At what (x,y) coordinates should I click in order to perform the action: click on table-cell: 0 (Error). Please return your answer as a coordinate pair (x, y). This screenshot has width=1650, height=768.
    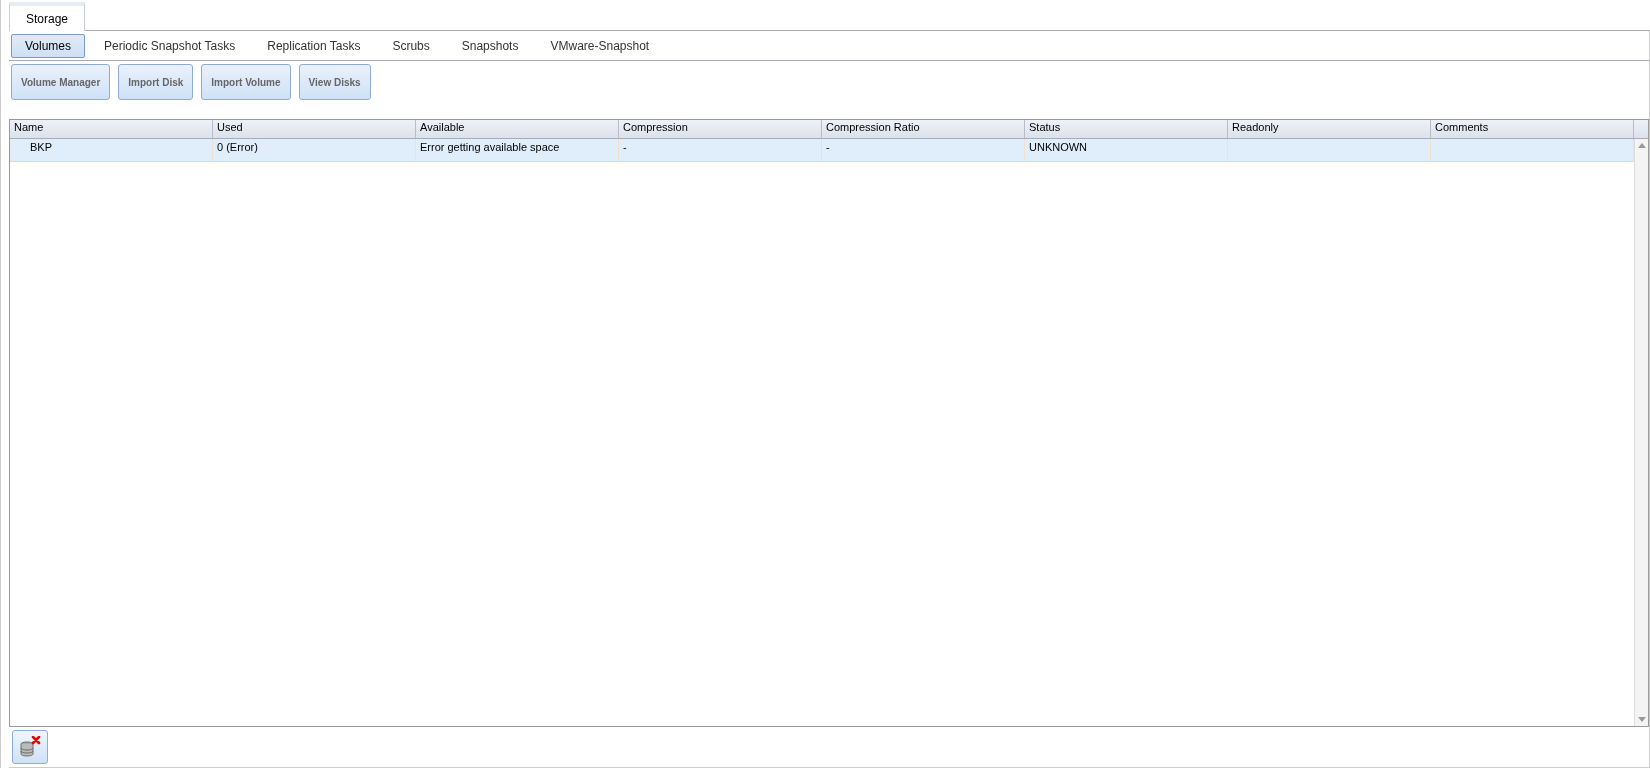
    Looking at the image, I should click on (314, 150).